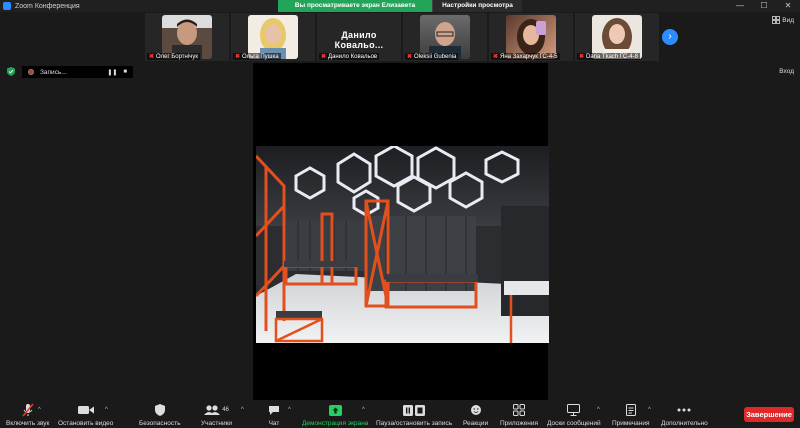 Image resolution: width=800 pixels, height=428 pixels. Describe the element at coordinates (177, 56) in the screenshot. I see `participant-name: Олег Бортнічук` at that location.